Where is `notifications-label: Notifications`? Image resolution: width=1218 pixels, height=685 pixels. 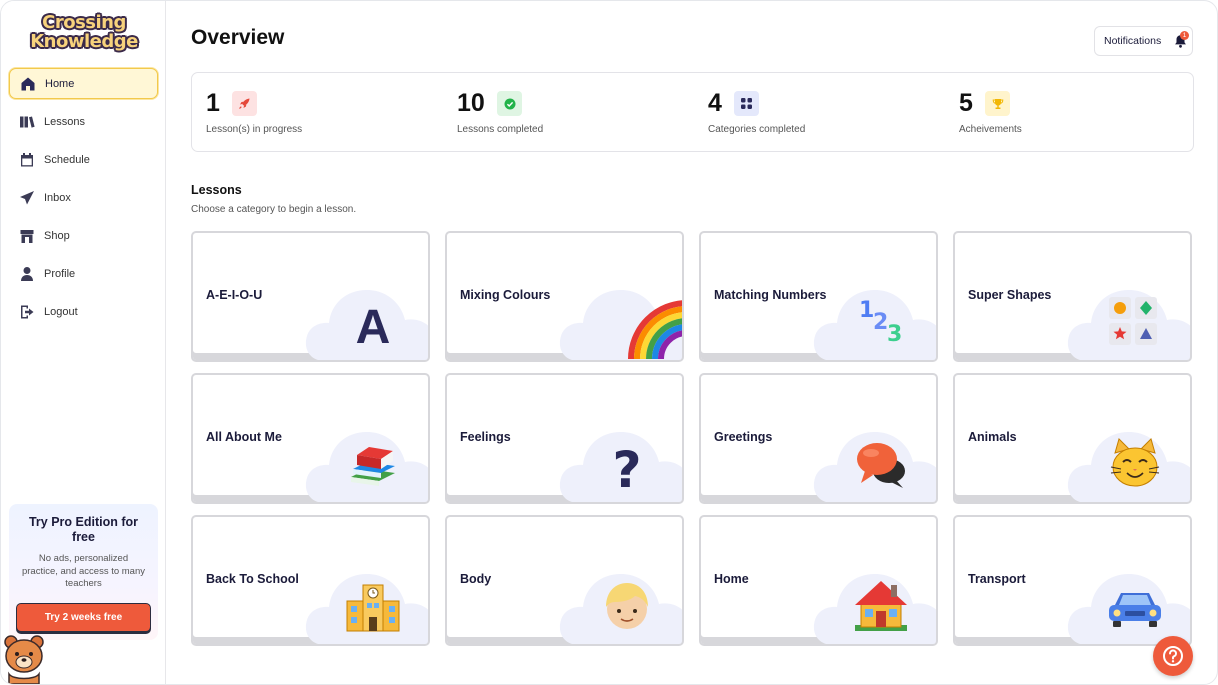 notifications-label: Notifications is located at coordinates (1133, 41).